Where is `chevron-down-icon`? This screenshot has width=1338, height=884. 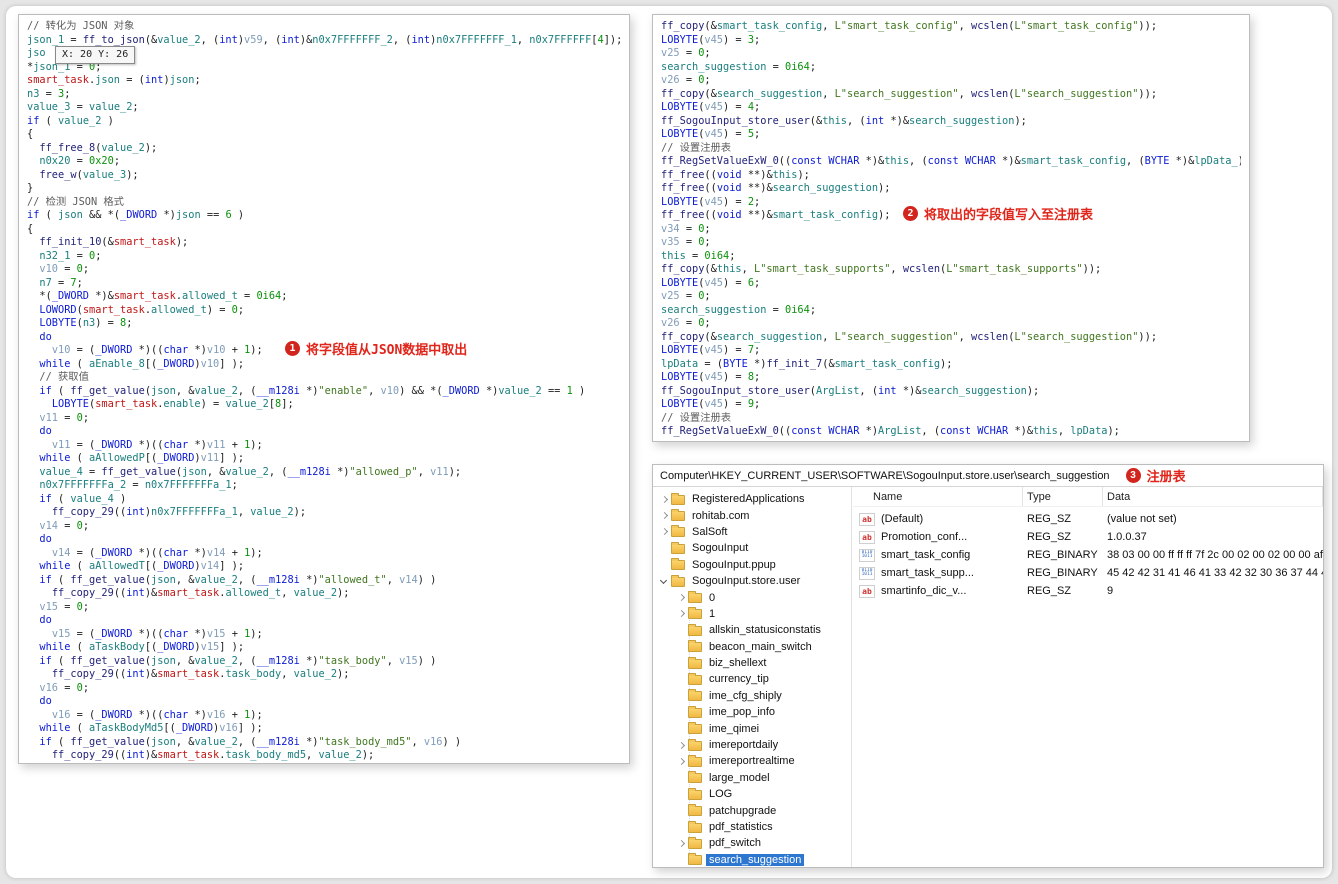 chevron-down-icon is located at coordinates (664, 581).